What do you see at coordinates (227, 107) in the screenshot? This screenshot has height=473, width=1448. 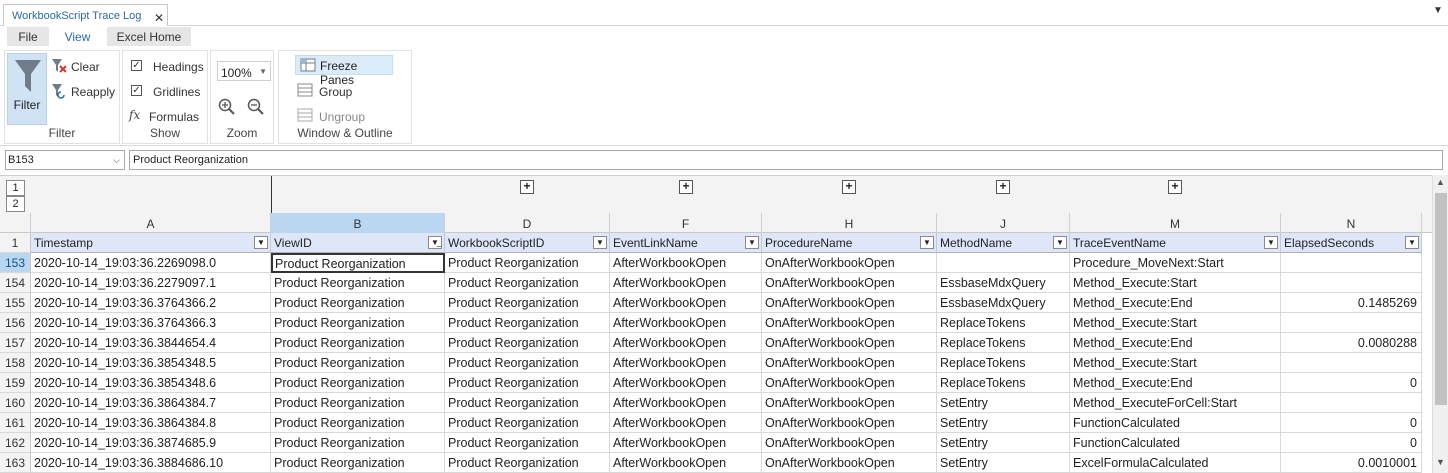 I see `zoom-in-icon` at bounding box center [227, 107].